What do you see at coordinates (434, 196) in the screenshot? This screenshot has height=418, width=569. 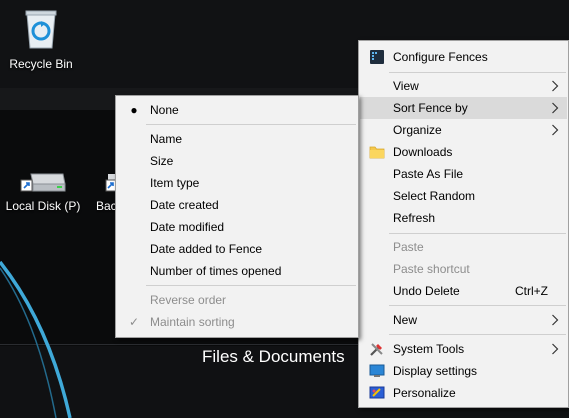 I see `menu-item-label: Select Random` at bounding box center [434, 196].